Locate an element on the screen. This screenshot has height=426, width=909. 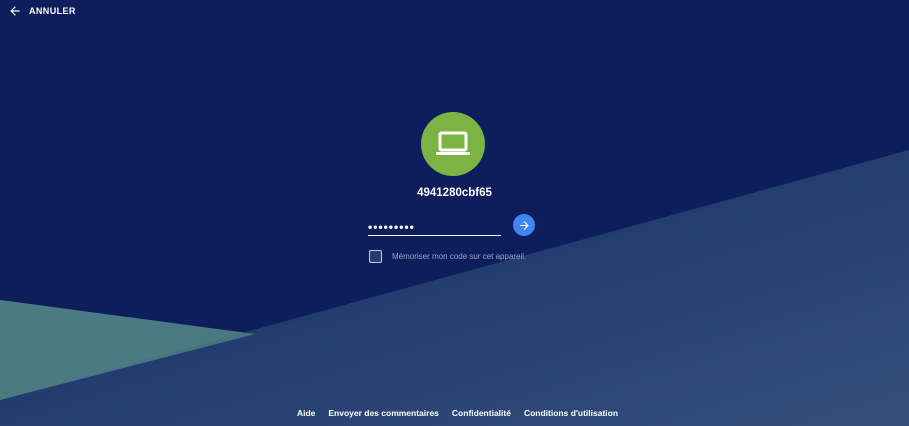
arrow-left-icon is located at coordinates (15, 11).